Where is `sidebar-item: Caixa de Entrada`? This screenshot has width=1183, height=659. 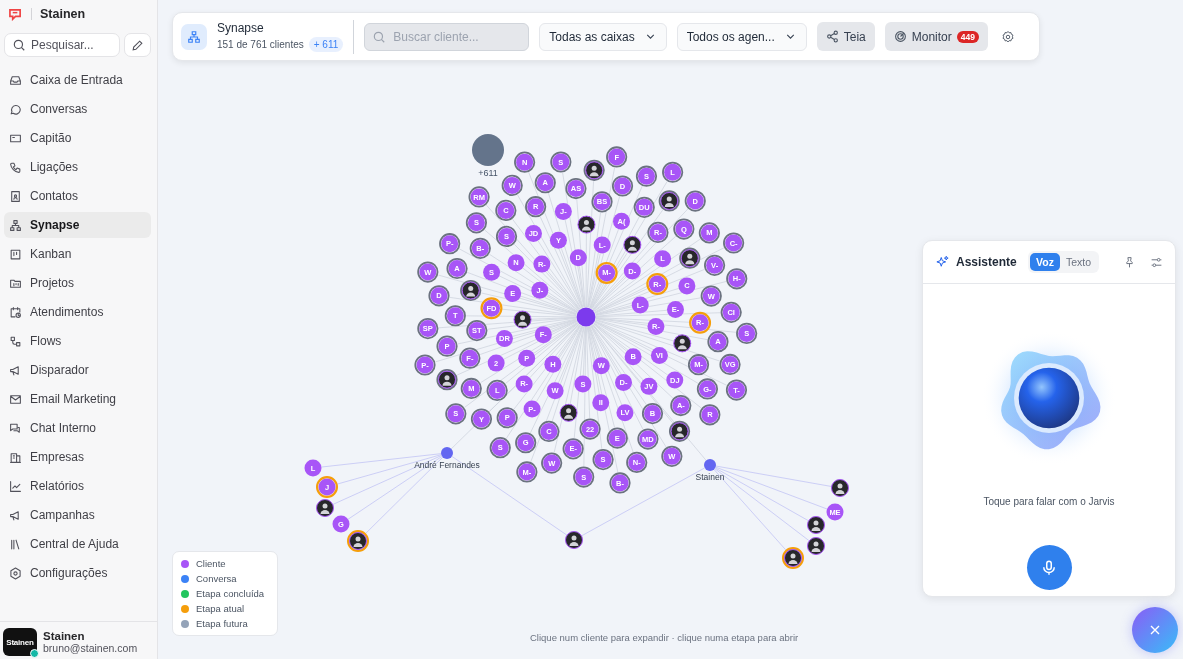 sidebar-item: Caixa de Entrada is located at coordinates (77, 80).